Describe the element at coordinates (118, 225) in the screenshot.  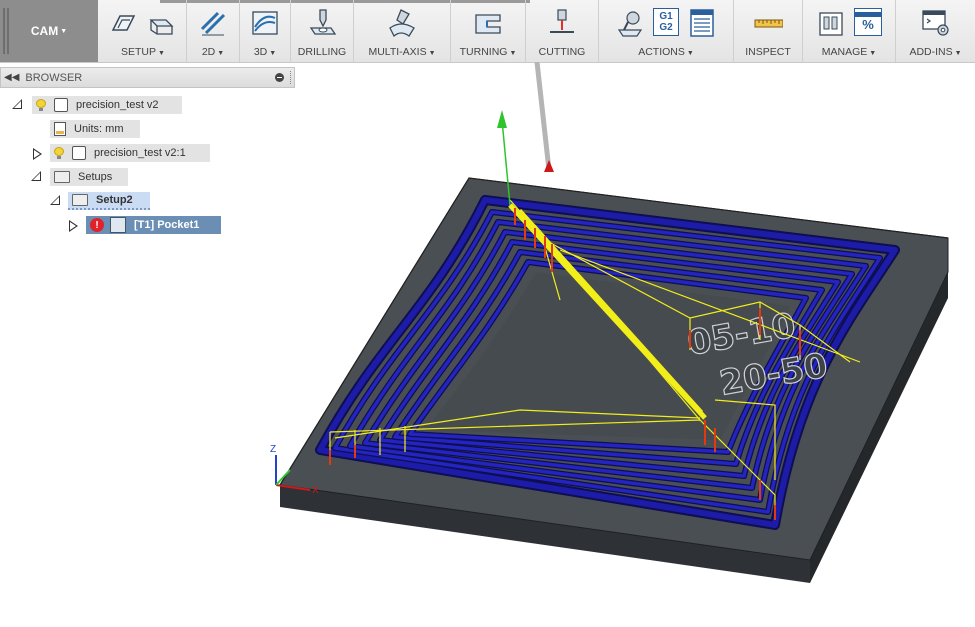
I see `pocket-operation-icon` at that location.